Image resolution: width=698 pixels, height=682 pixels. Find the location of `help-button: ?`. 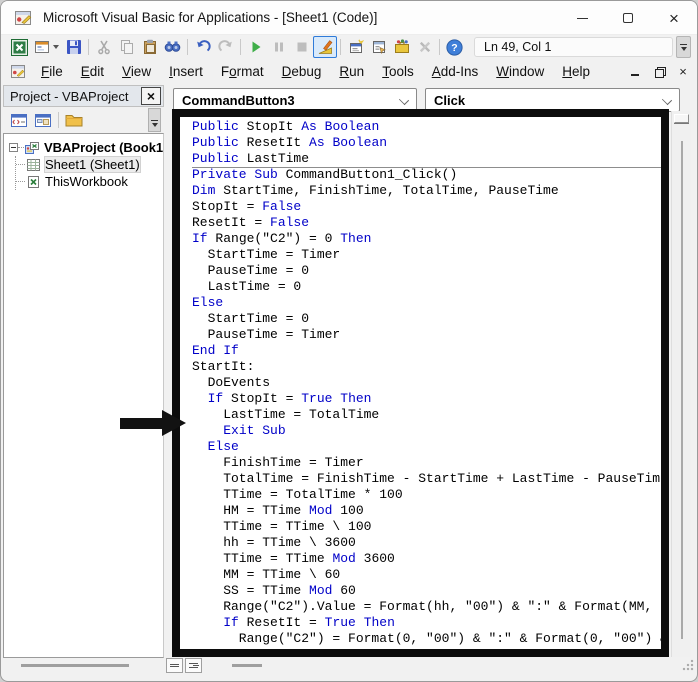

help-button: ? is located at coordinates (454, 47).